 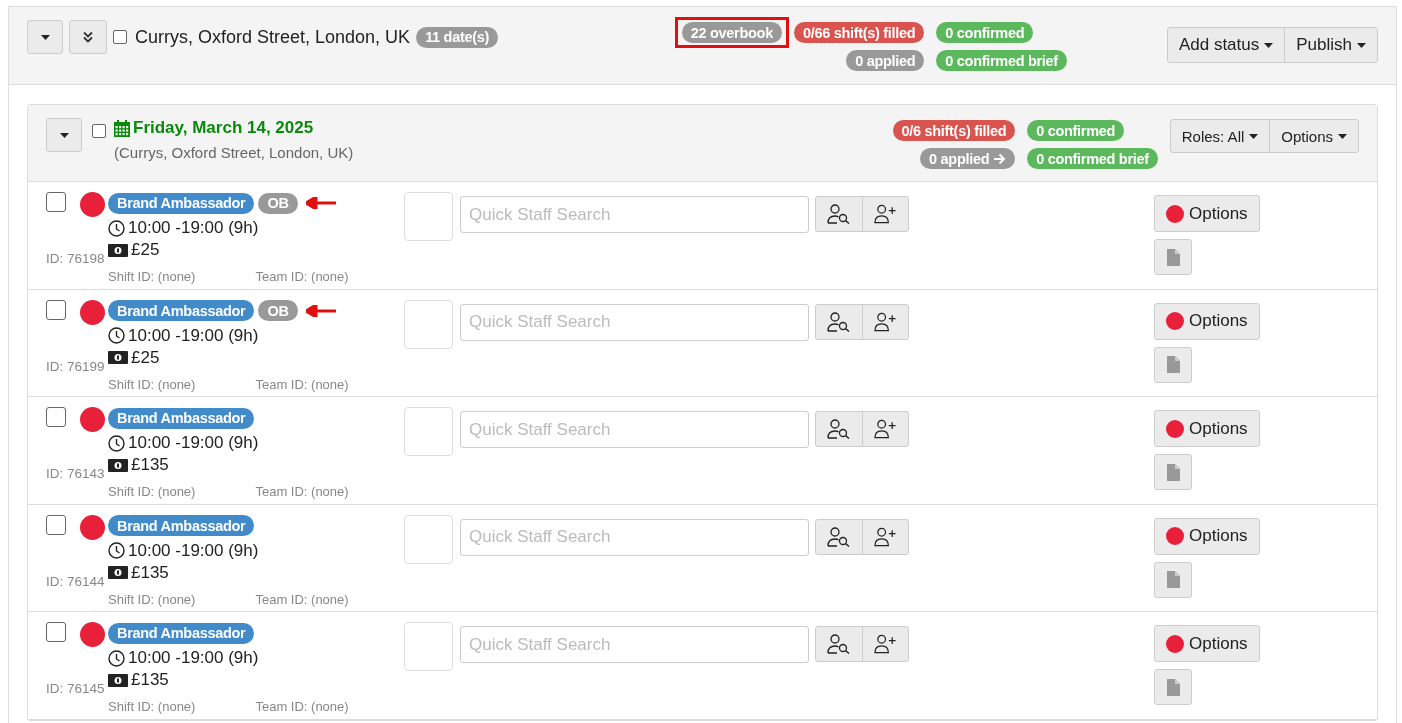 What do you see at coordinates (76, 473) in the screenshot?
I see `shift-id-number: ID: 76143` at bounding box center [76, 473].